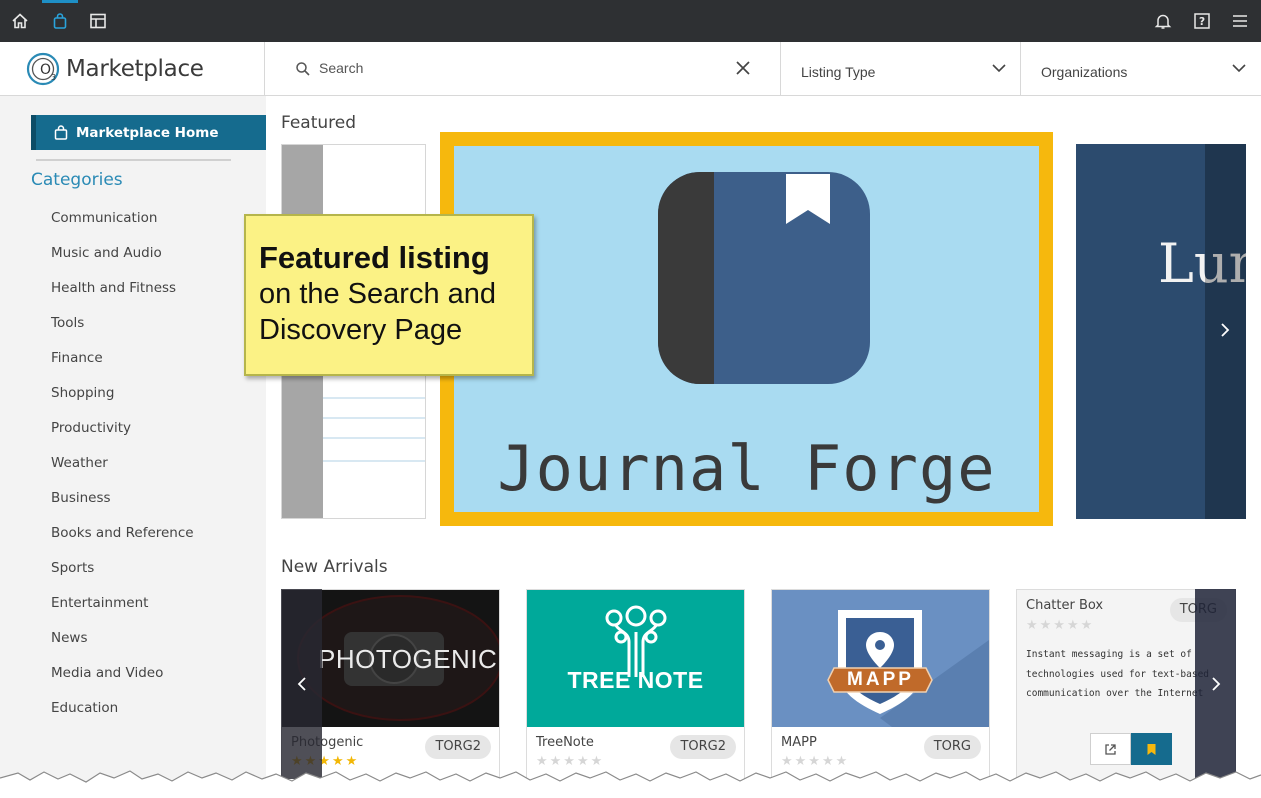  I want to click on bookmark-icon, so click(1151, 749).